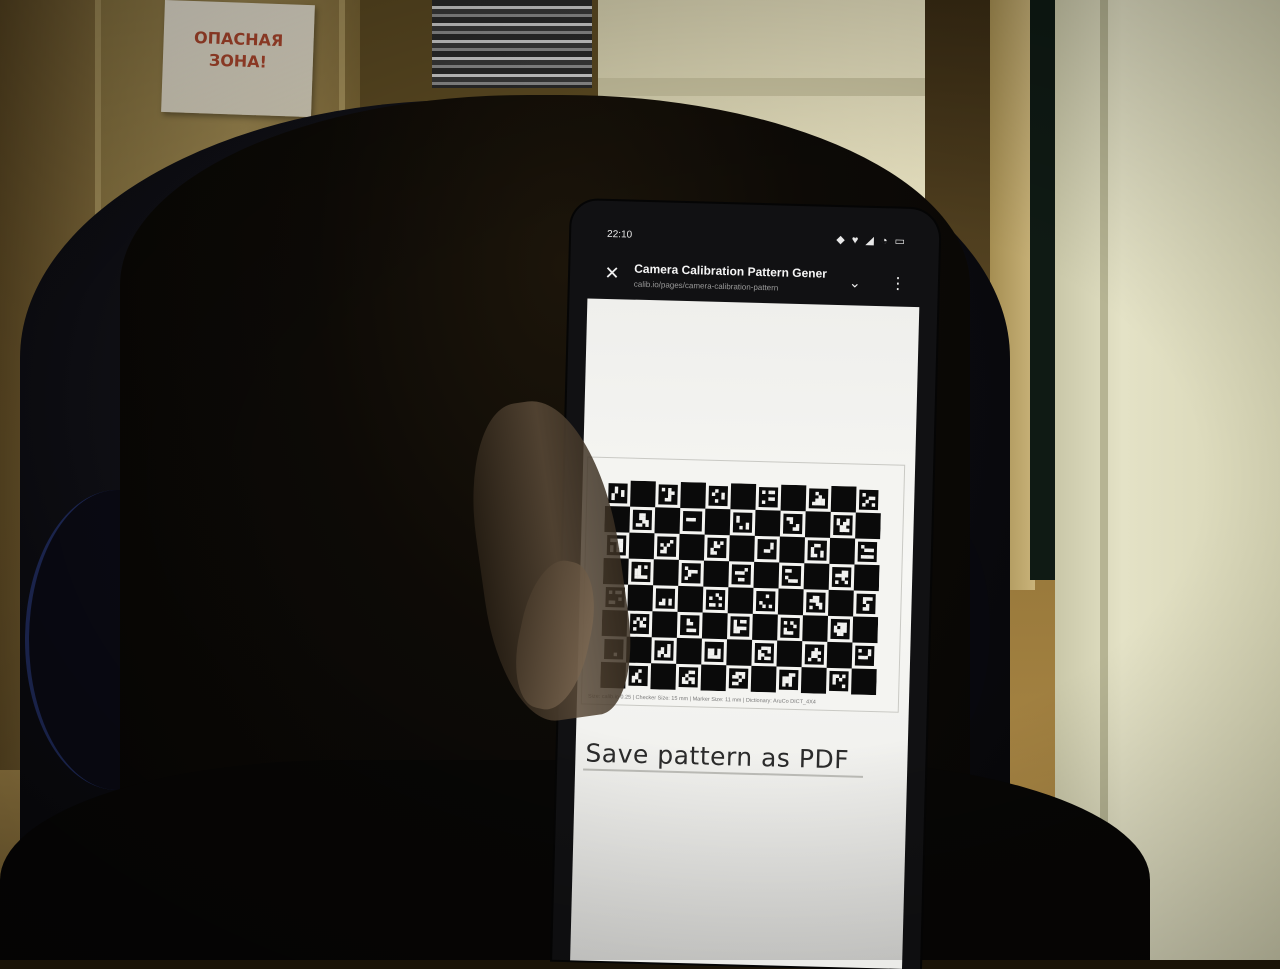 The width and height of the screenshot is (1280, 969). I want to click on charuco-pattern, so click(740, 588).